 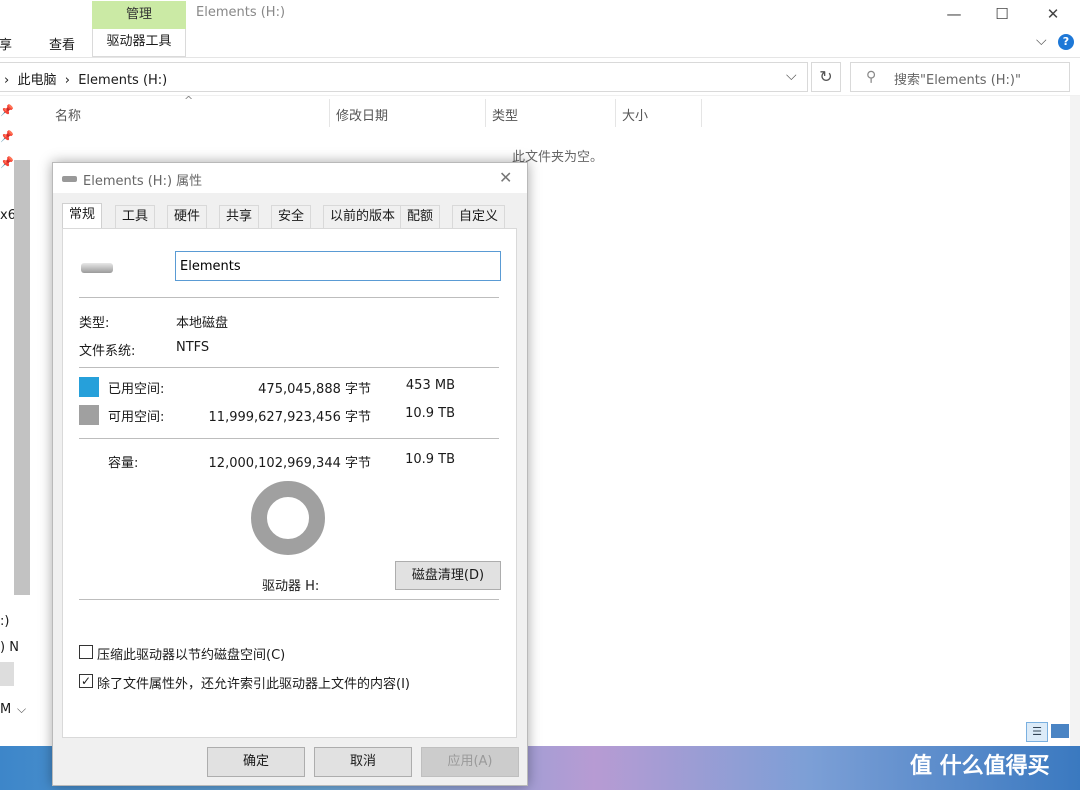 What do you see at coordinates (187, 217) in the screenshot?
I see `tab-hardware: 硬件` at bounding box center [187, 217].